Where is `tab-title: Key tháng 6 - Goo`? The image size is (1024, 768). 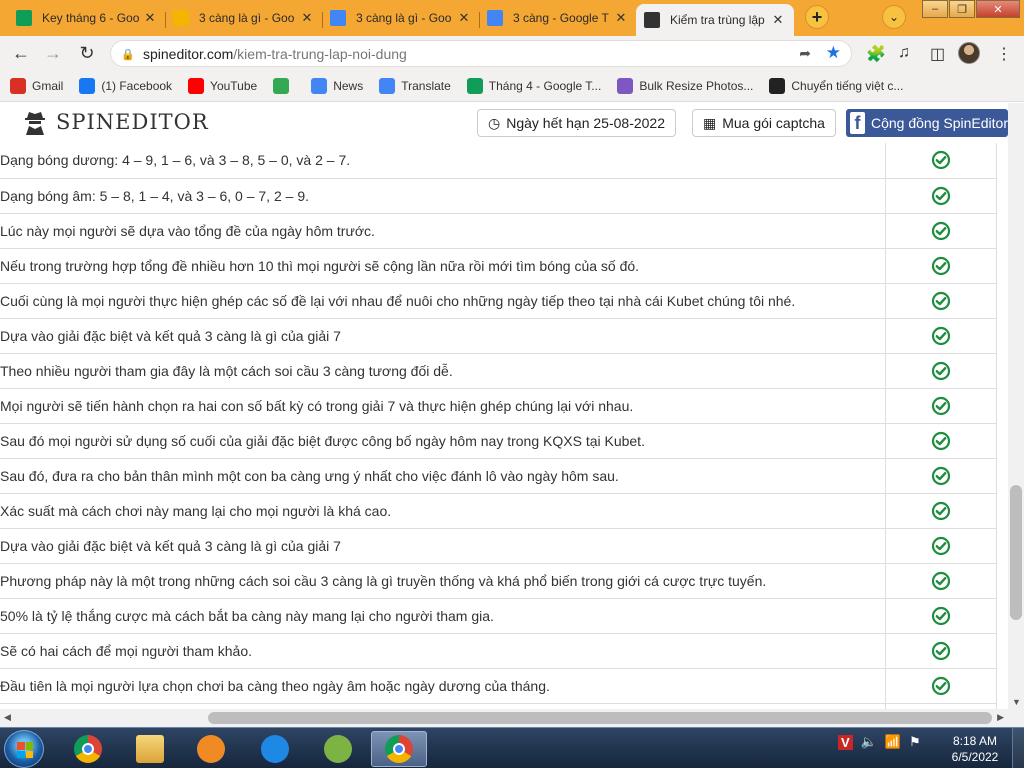
tab-title: Key tháng 6 - Goo is located at coordinates (91, 18).